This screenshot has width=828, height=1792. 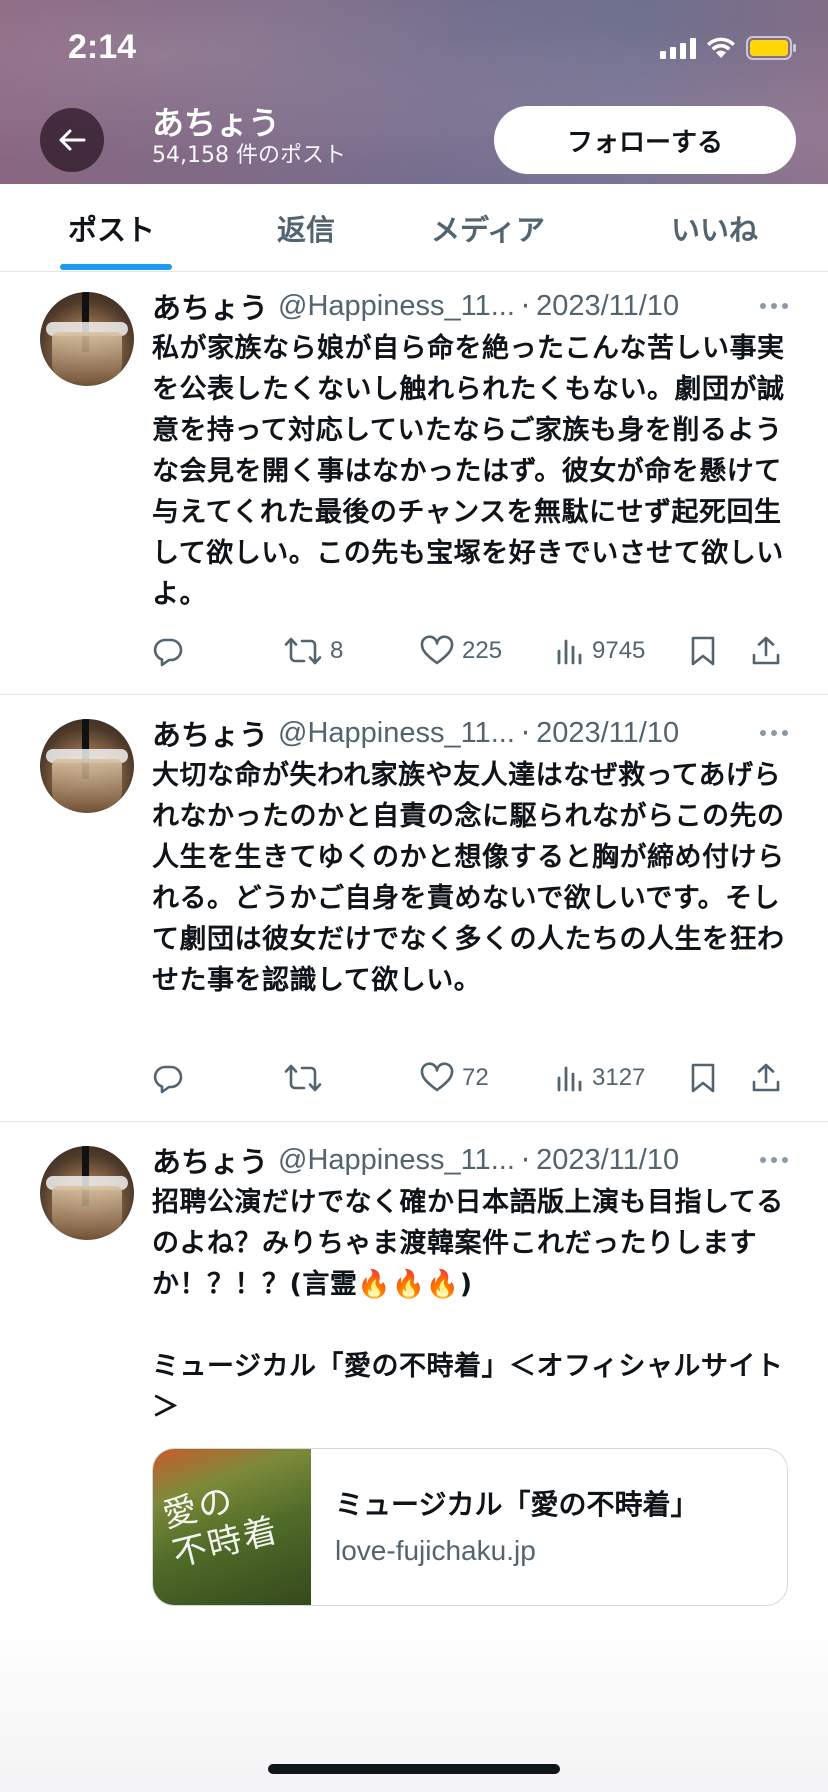 I want to click on views-button: 9745, so click(x=600, y=651).